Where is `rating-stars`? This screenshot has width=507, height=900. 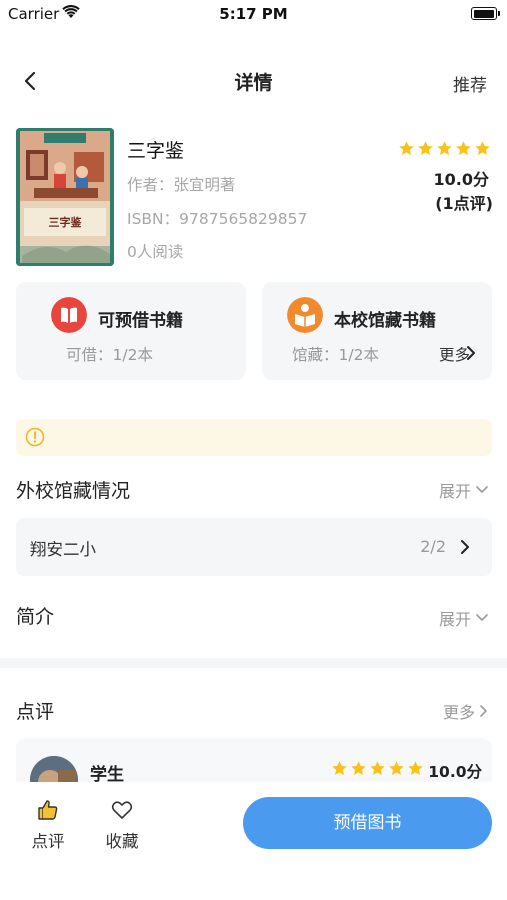
rating-stars is located at coordinates (444, 148).